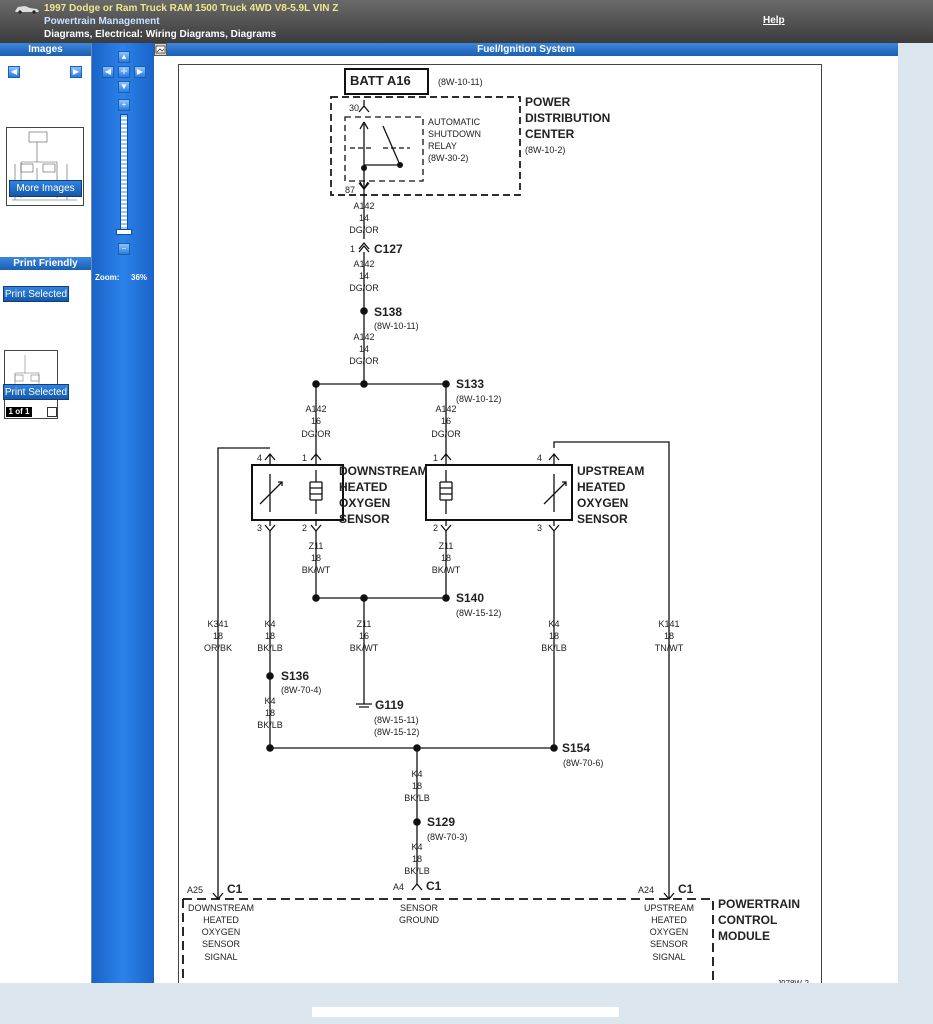  Describe the element at coordinates (396, 720) in the screenshot. I see `ground-ref: (8W-15-11)` at that location.